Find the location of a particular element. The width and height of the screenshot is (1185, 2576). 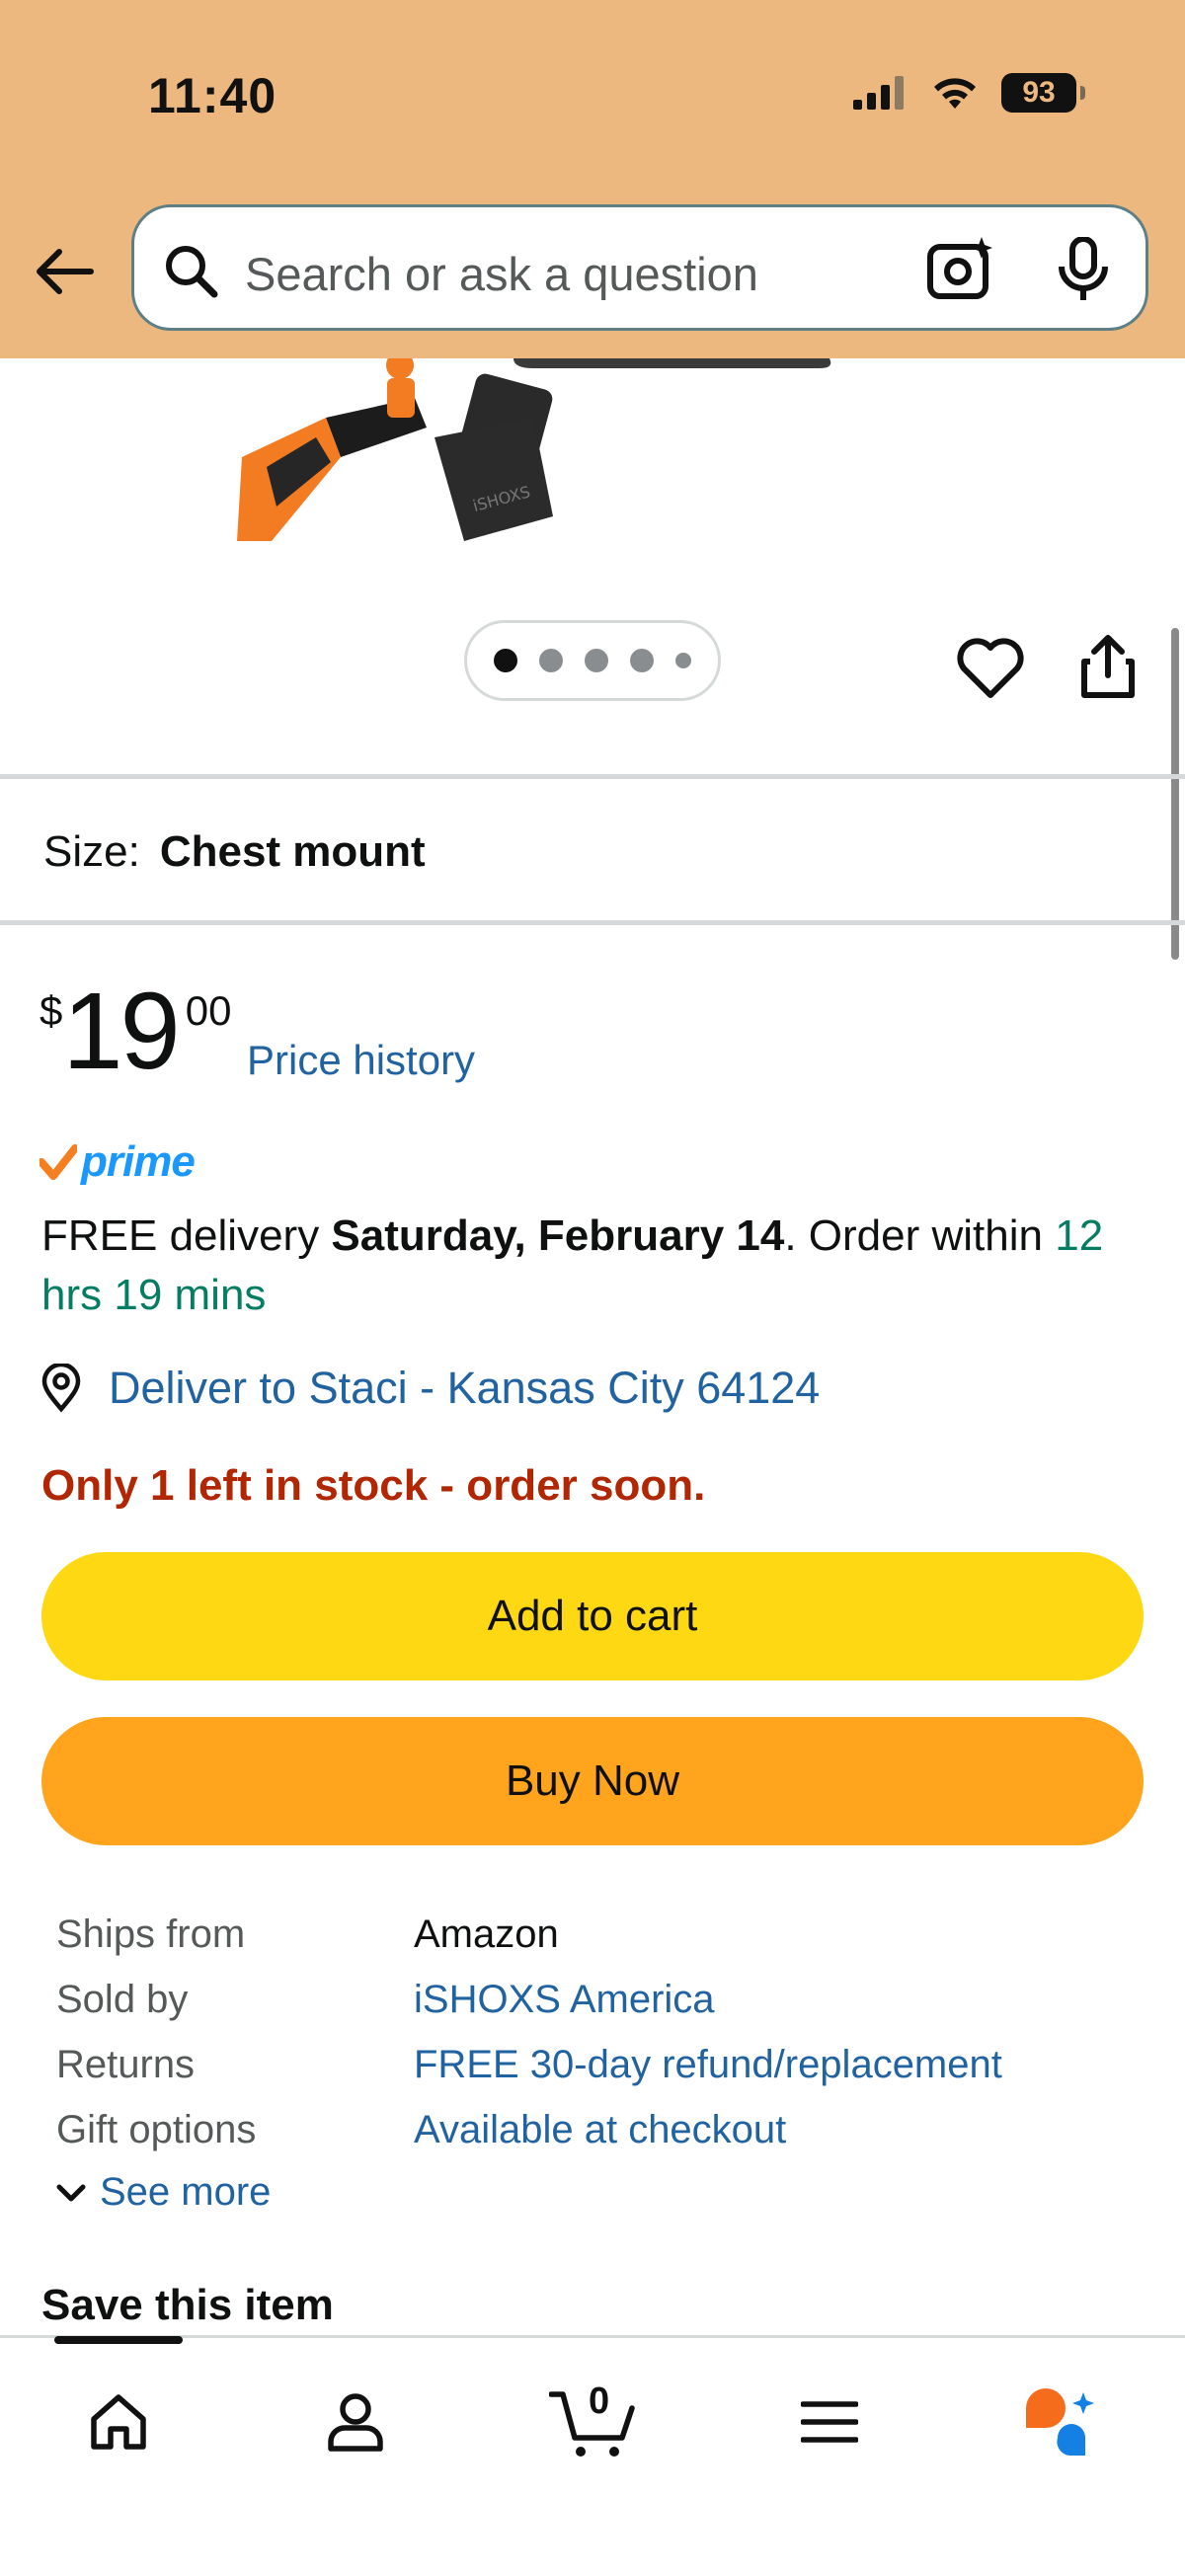

detail-row: Sold by iSHOXS America is located at coordinates (529, 1999).